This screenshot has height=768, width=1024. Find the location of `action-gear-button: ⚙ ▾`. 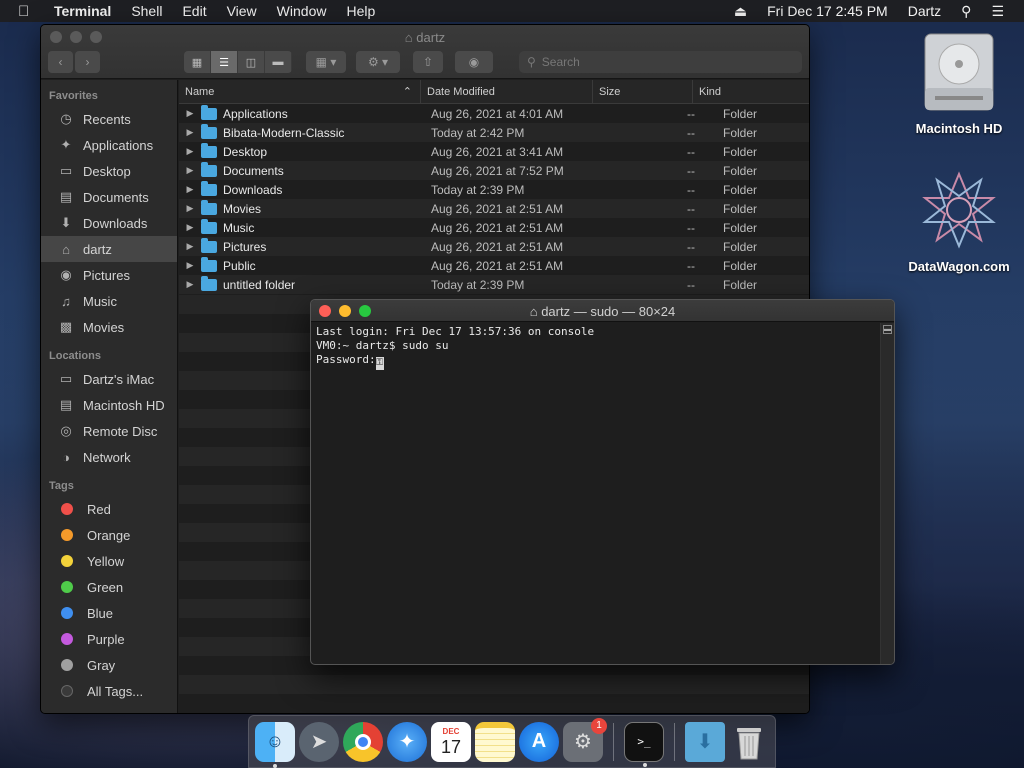

action-gear-button: ⚙ ▾ is located at coordinates (378, 62).